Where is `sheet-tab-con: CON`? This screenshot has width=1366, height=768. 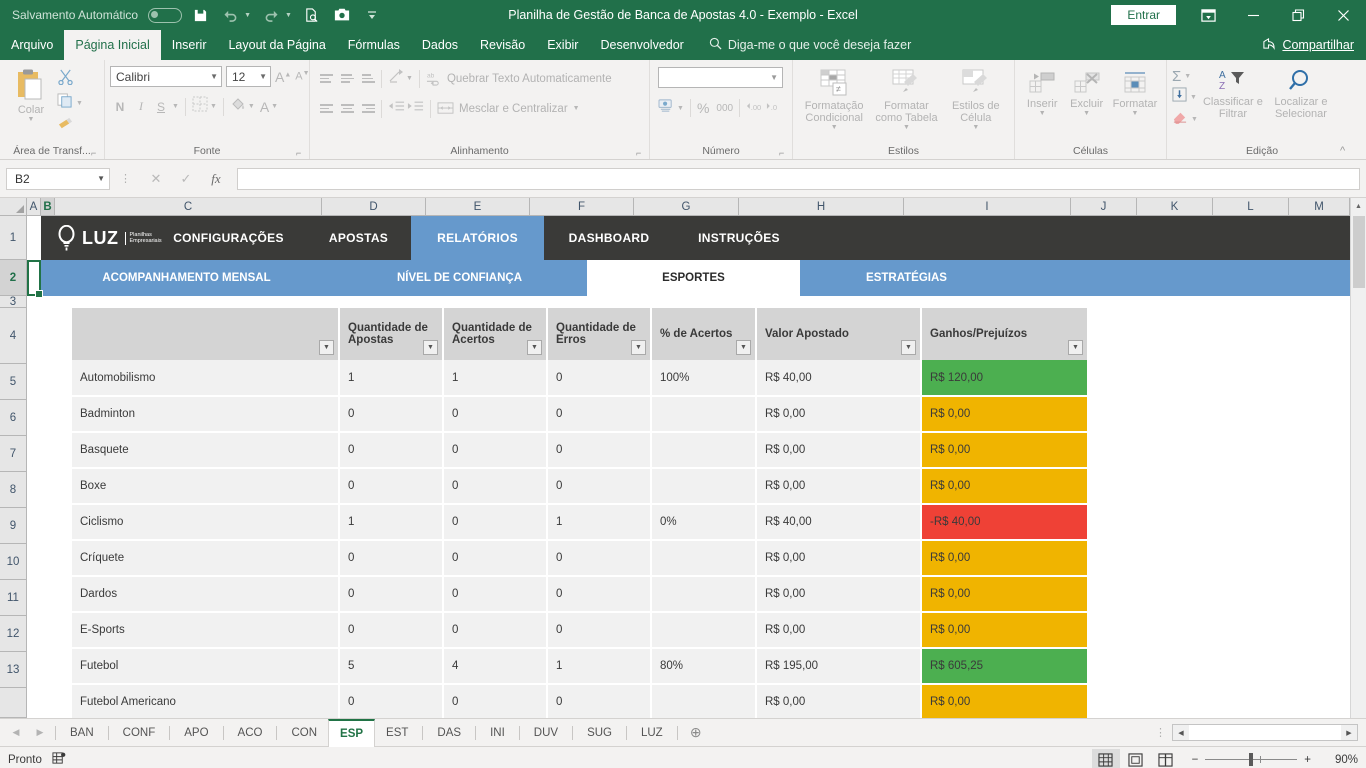 sheet-tab-con: CON is located at coordinates (304, 733).